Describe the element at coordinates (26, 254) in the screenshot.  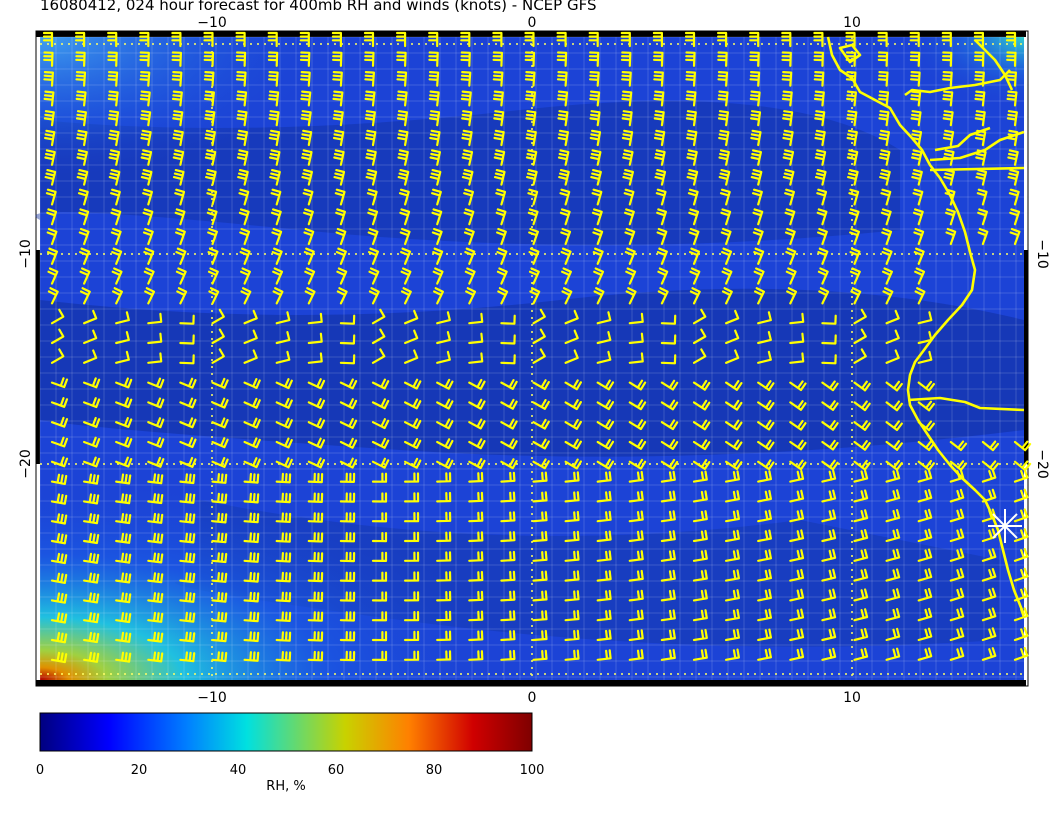
I see `y-tick-left-1: −10` at that location.